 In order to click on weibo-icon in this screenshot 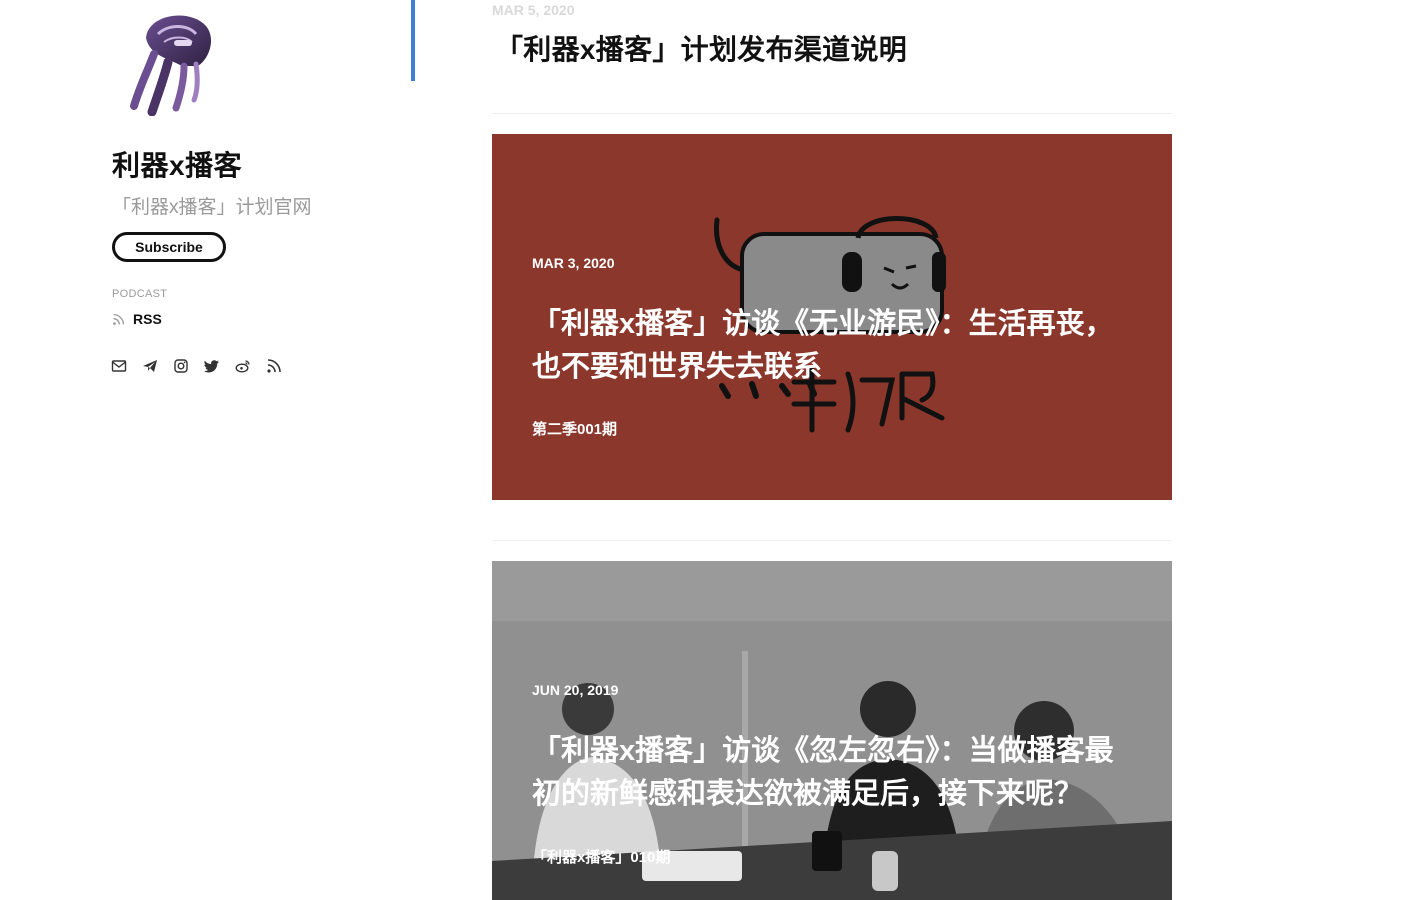, I will do `click(242, 366)`.